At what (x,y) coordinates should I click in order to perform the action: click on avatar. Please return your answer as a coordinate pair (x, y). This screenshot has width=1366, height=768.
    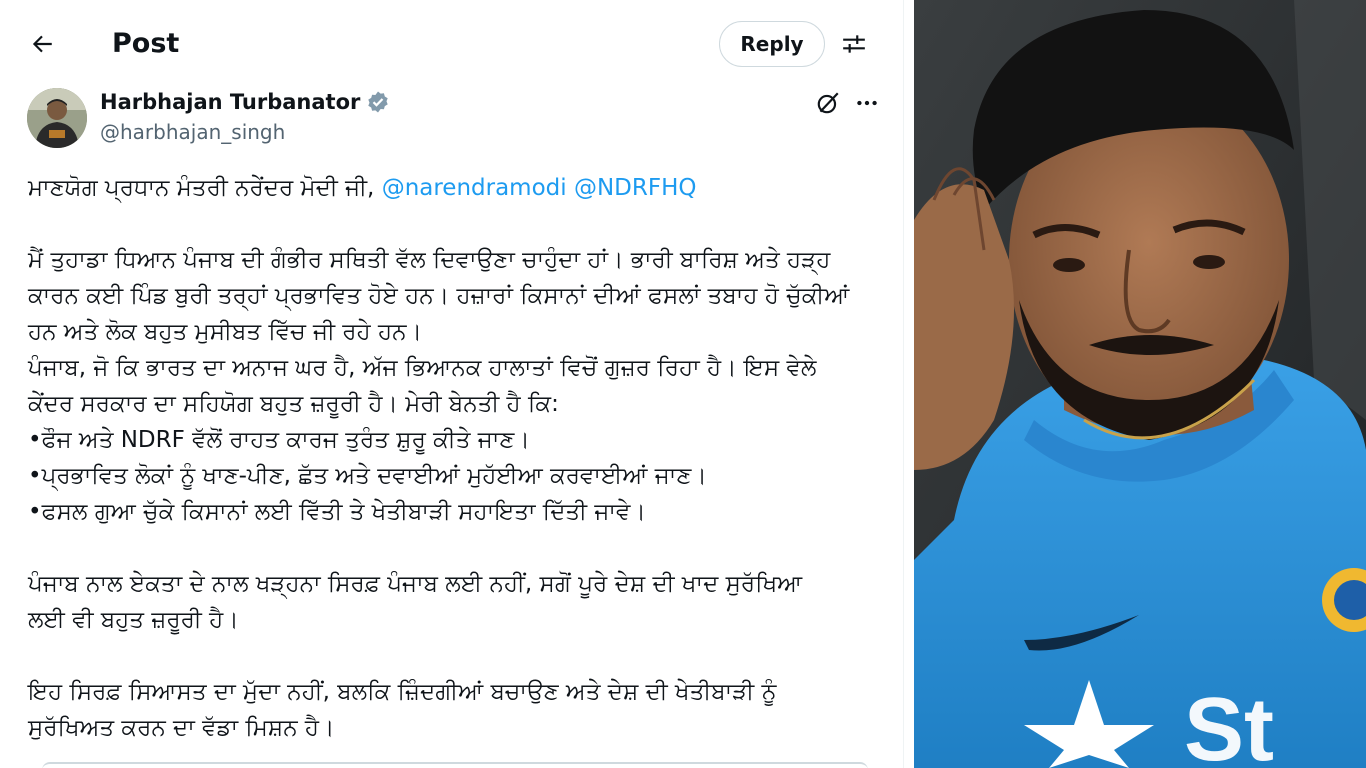
    Looking at the image, I should click on (57, 118).